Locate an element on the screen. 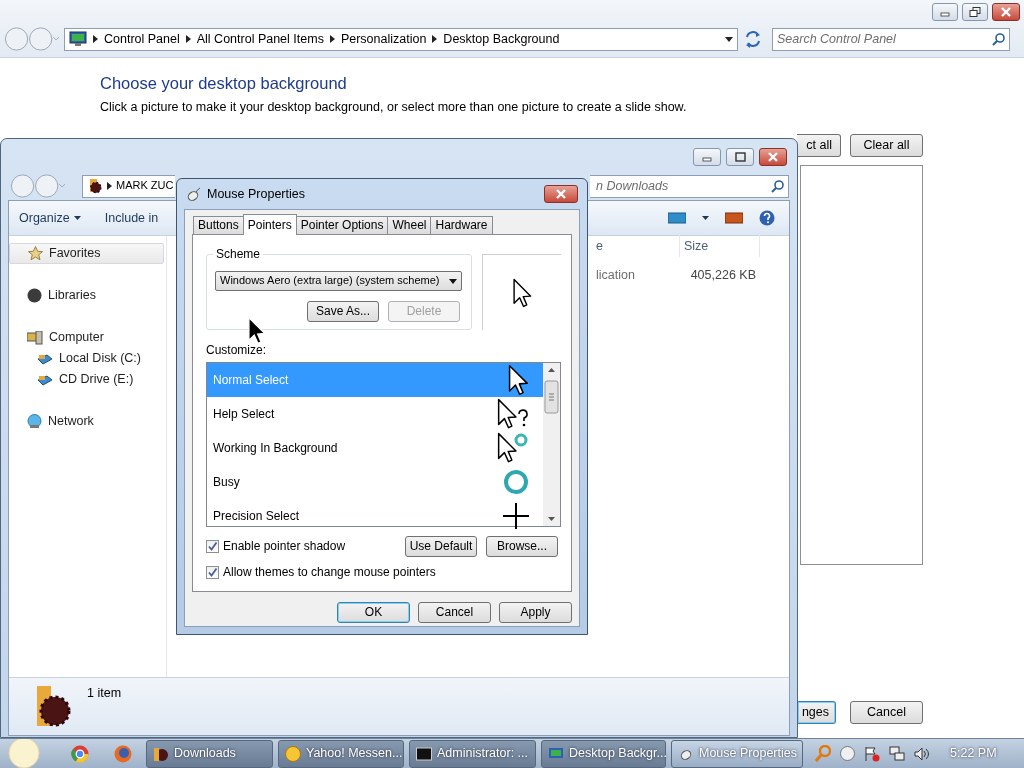 The image size is (1024, 768). tab: Pointer Options is located at coordinates (342, 225).